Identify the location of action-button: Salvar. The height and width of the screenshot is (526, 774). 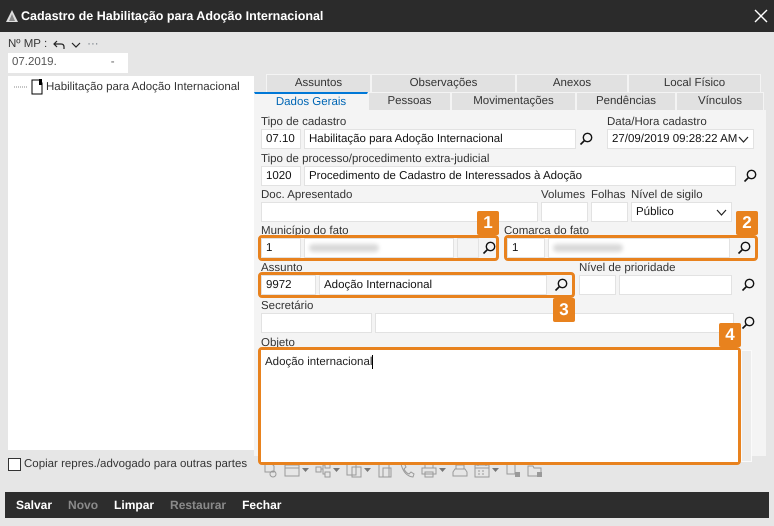
(34, 505).